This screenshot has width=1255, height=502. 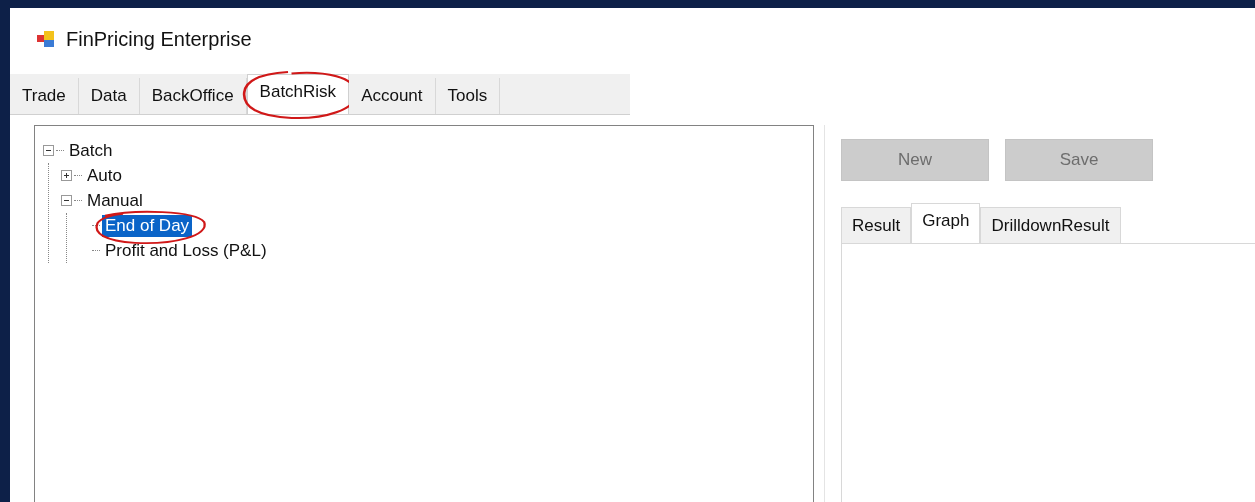 What do you see at coordinates (46, 39) in the screenshot?
I see `app-icon` at bounding box center [46, 39].